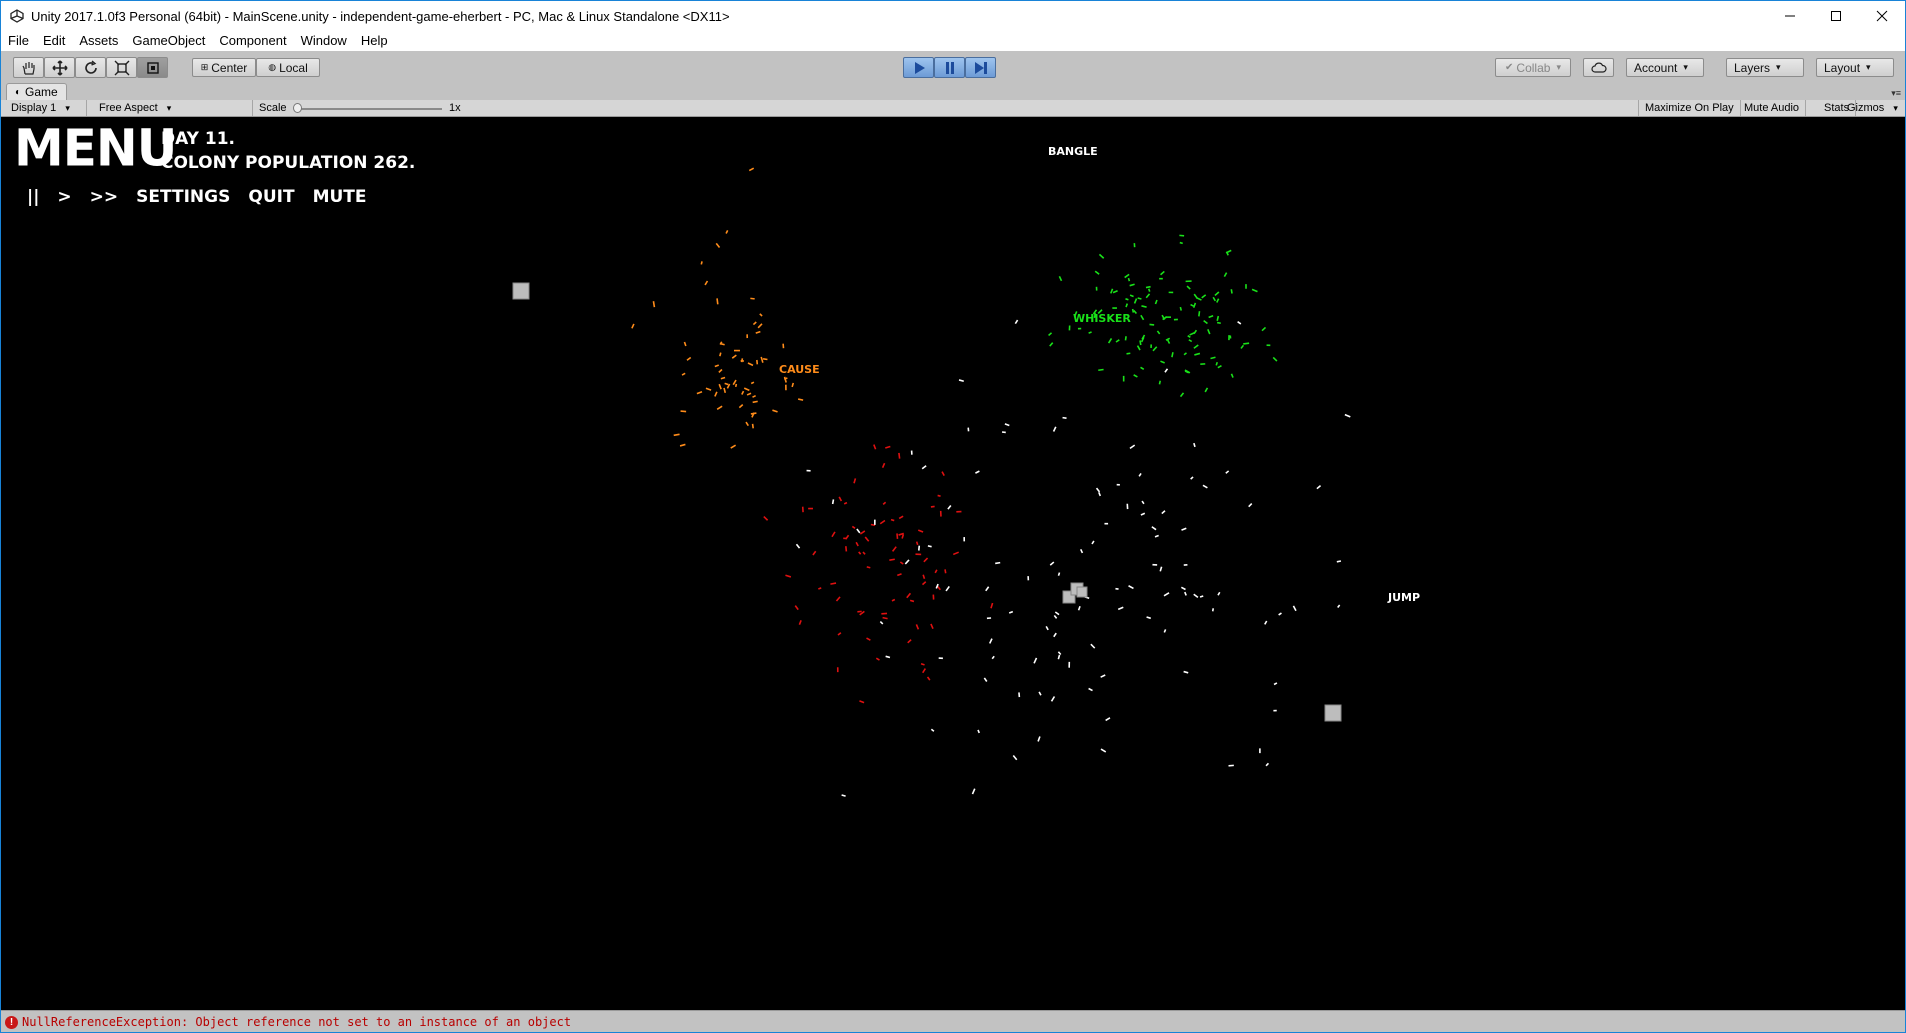  Describe the element at coordinates (1896, 93) in the screenshot. I see `panel-menu-icon: ▾≡` at that location.